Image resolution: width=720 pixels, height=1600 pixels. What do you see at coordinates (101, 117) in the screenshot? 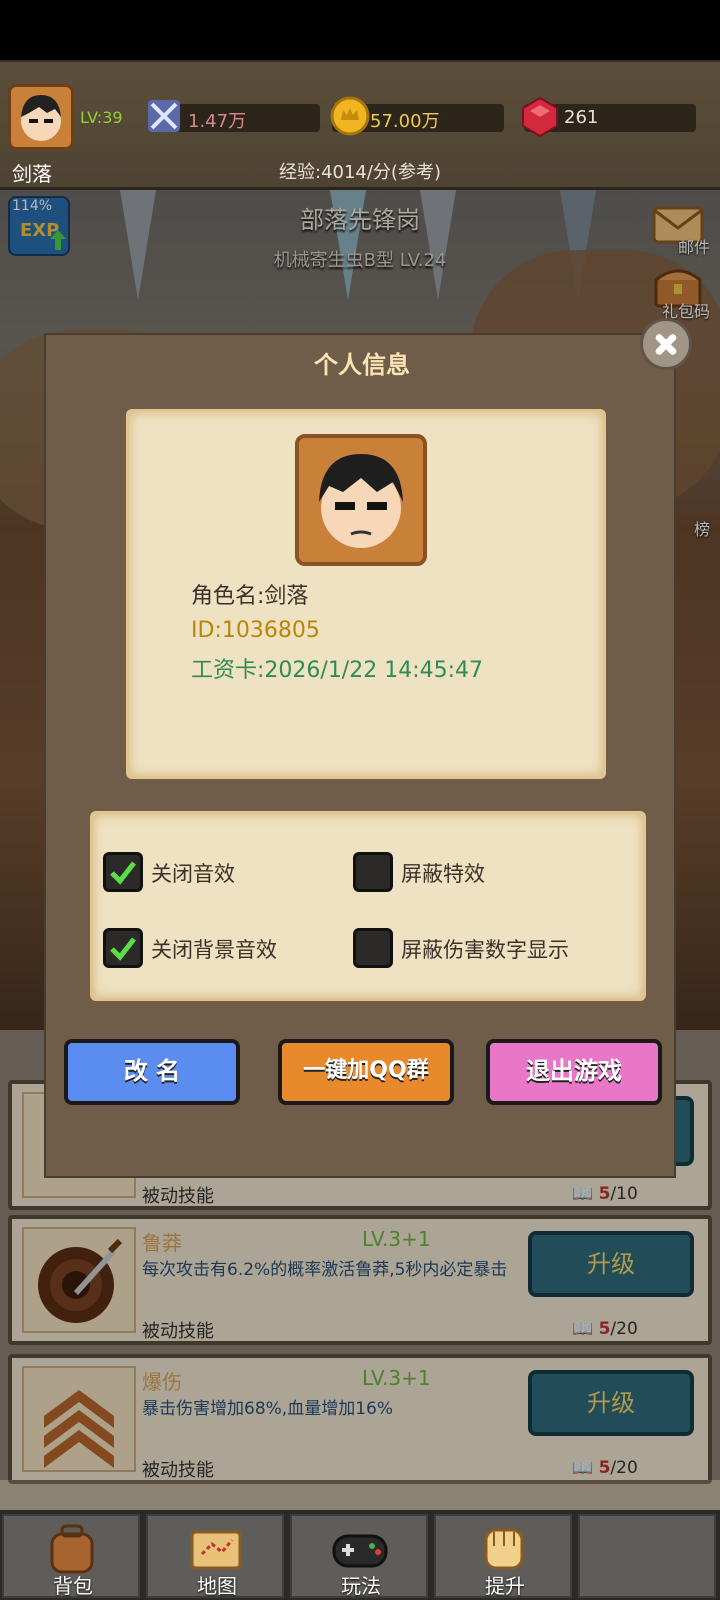
I see `player-level: LV:39` at bounding box center [101, 117].